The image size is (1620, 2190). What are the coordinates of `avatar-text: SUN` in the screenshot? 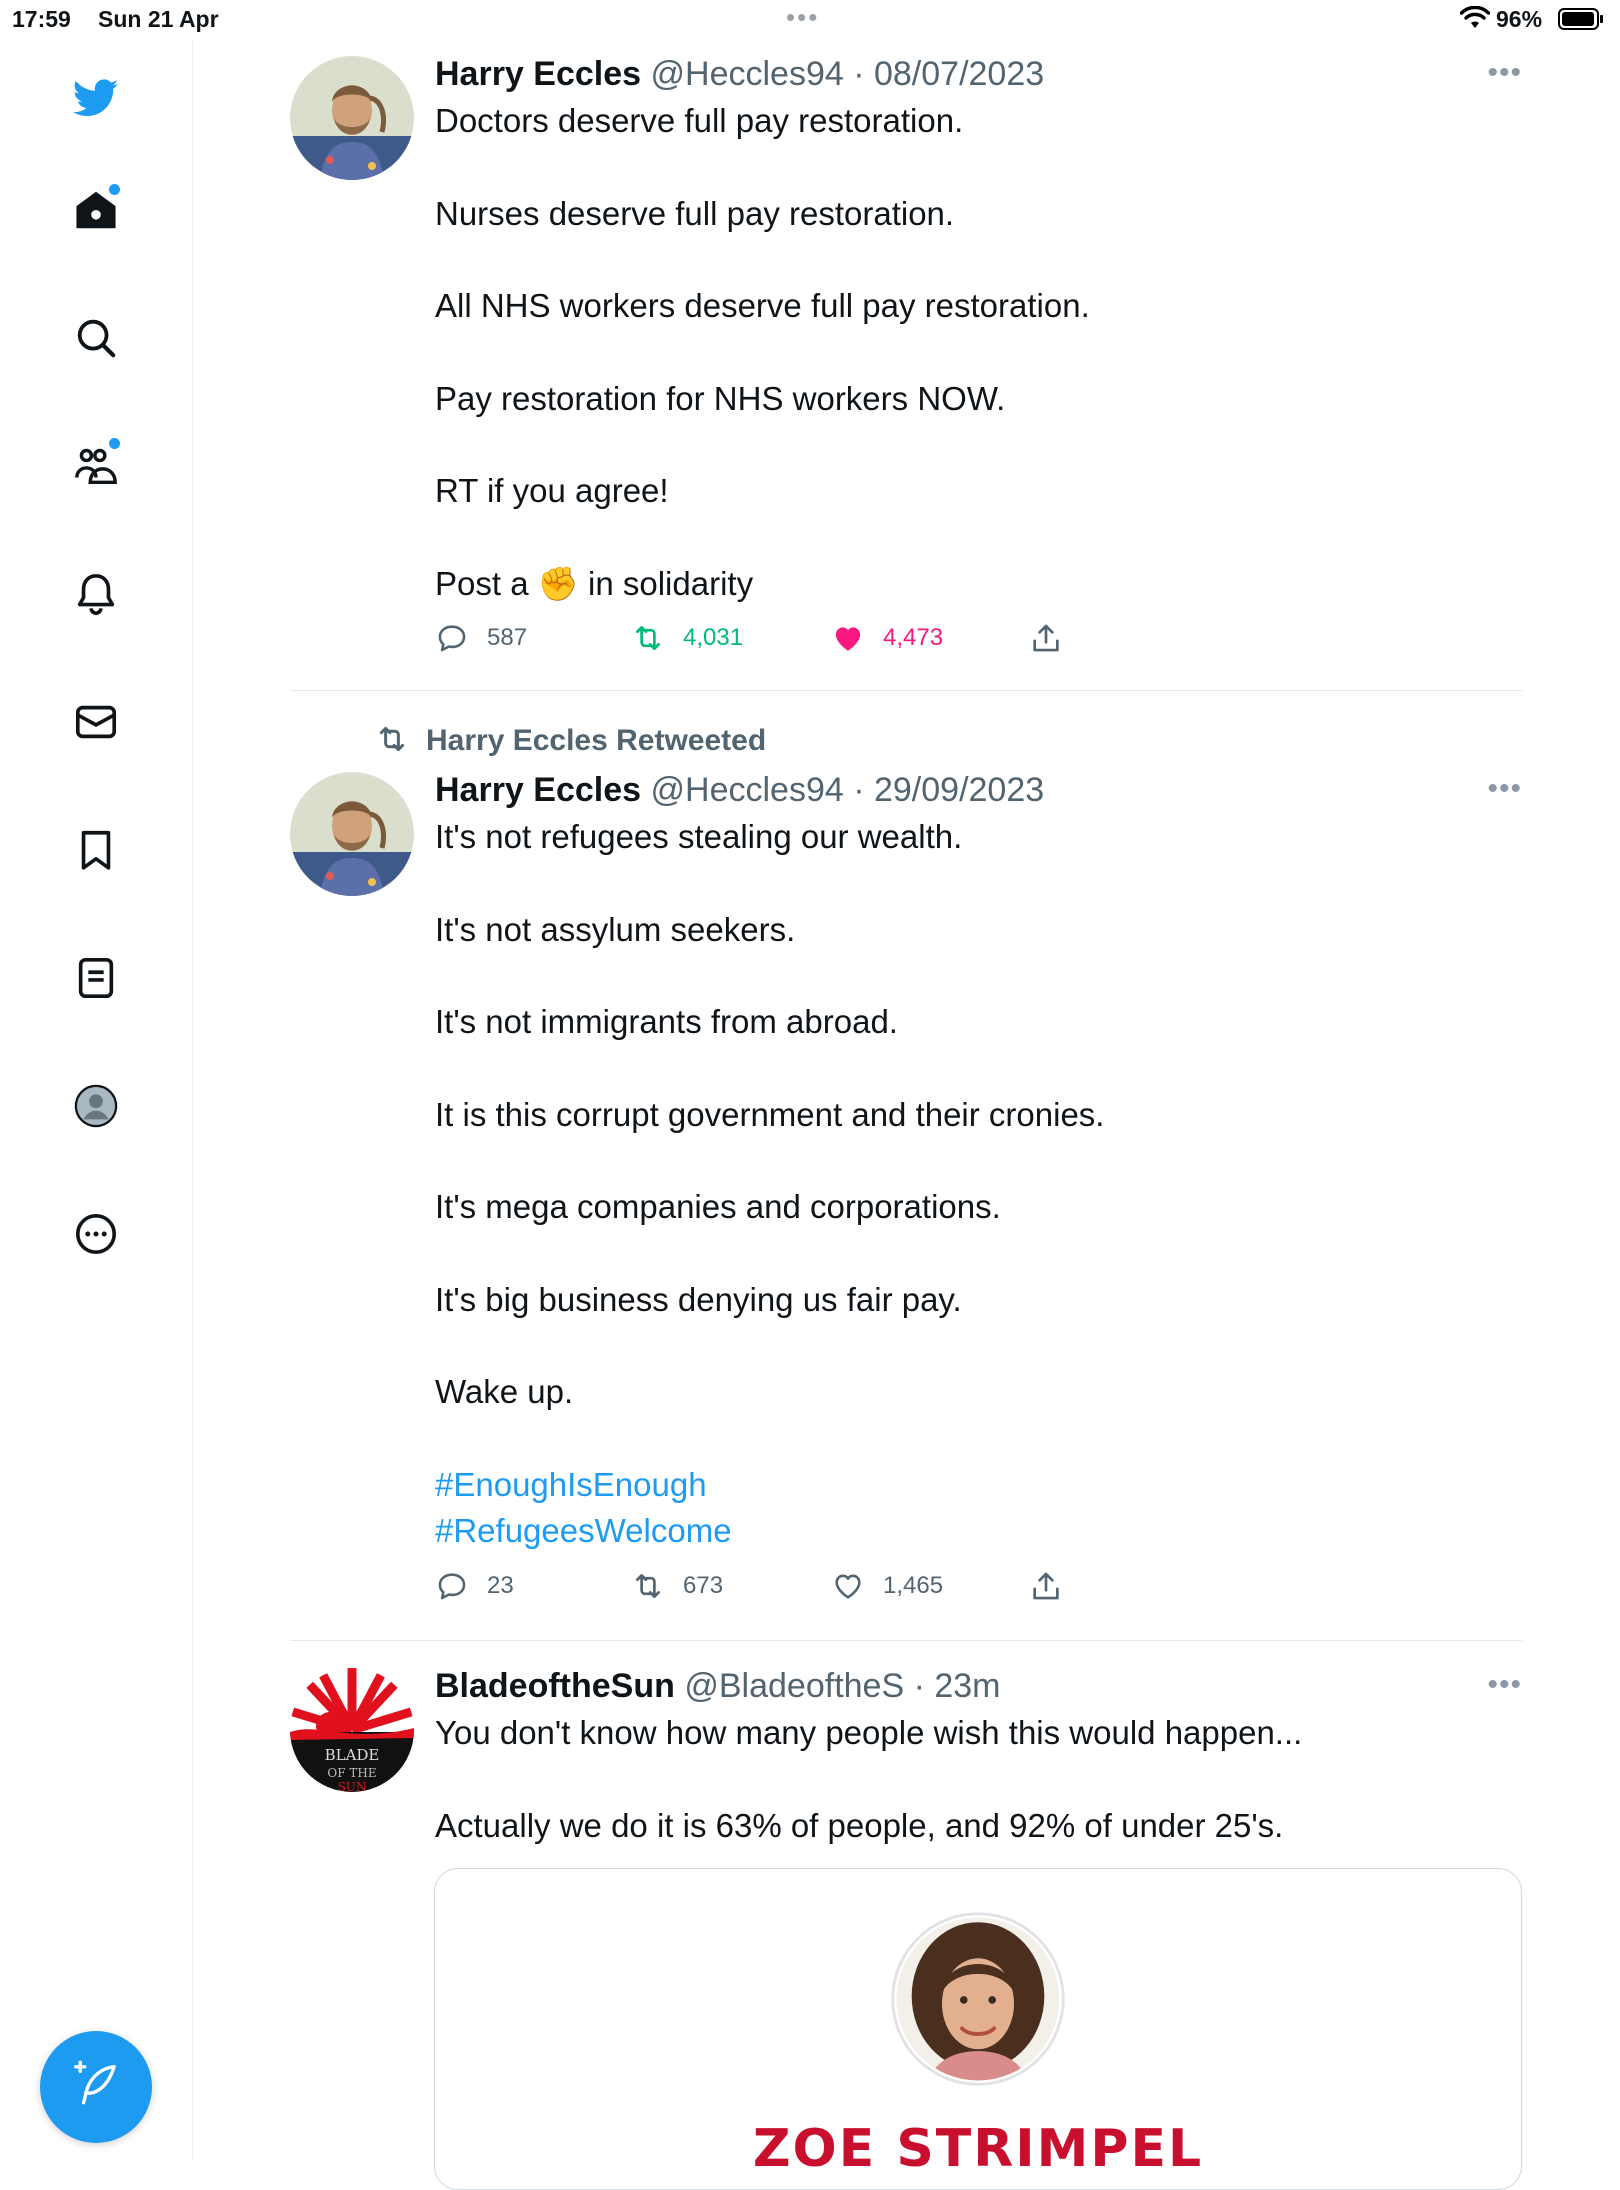 It's located at (352, 1786).